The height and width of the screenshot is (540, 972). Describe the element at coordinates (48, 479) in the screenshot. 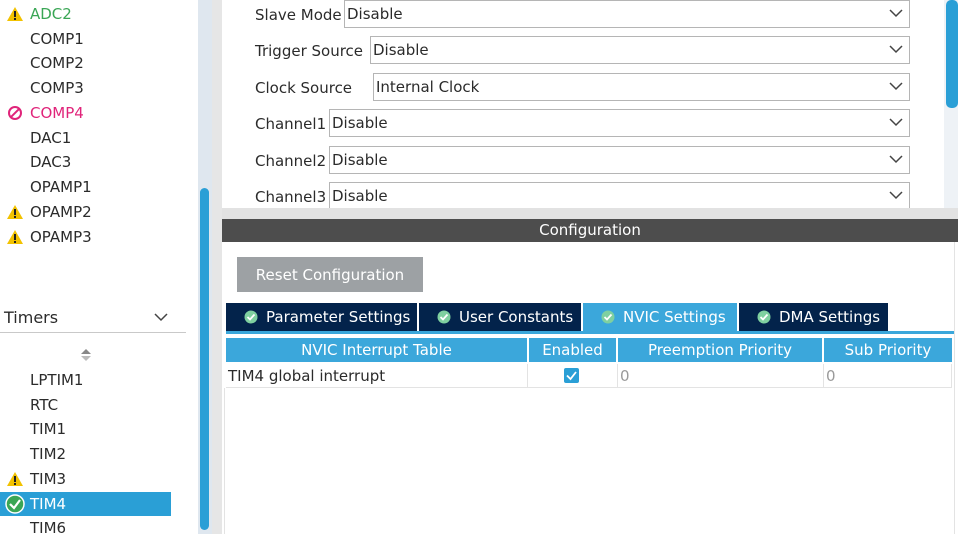

I see `tree-item-label: TIM3` at that location.